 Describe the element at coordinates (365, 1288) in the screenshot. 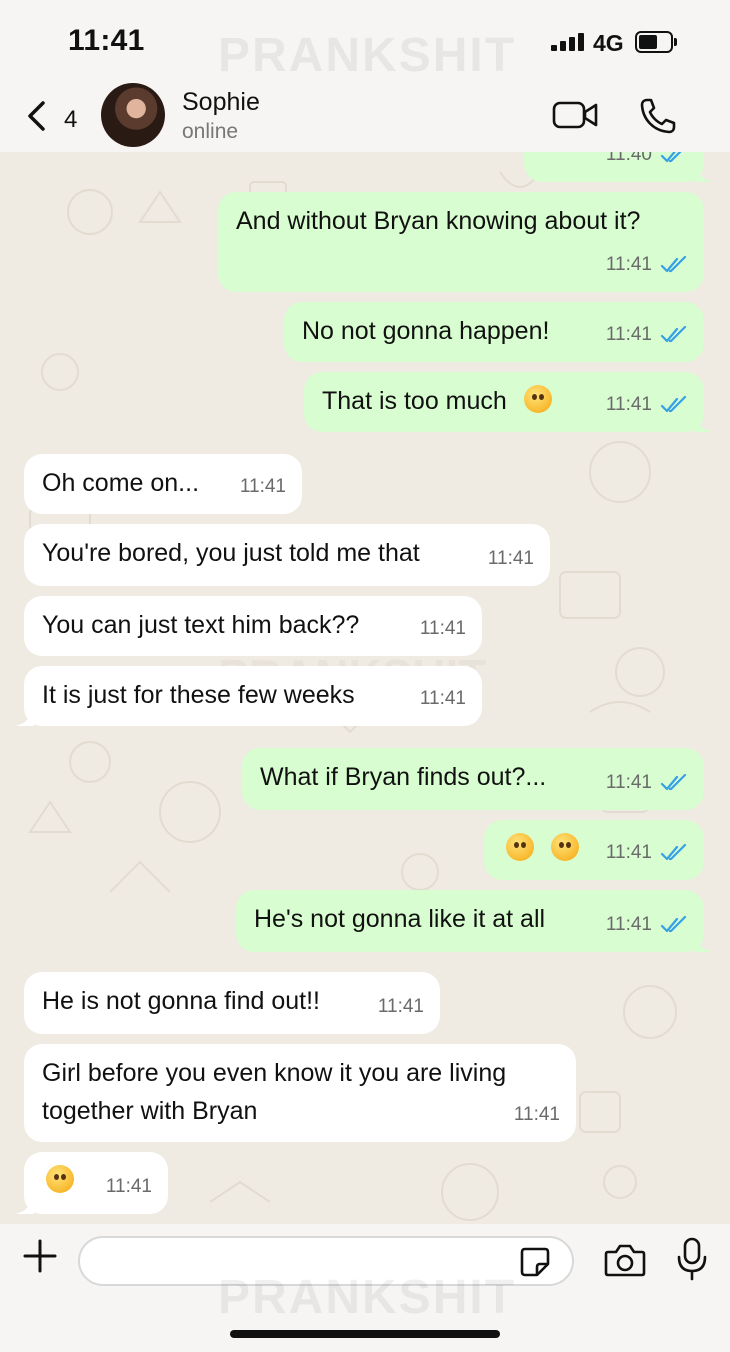

I see `composer-bar: PRANKSHIT` at that location.